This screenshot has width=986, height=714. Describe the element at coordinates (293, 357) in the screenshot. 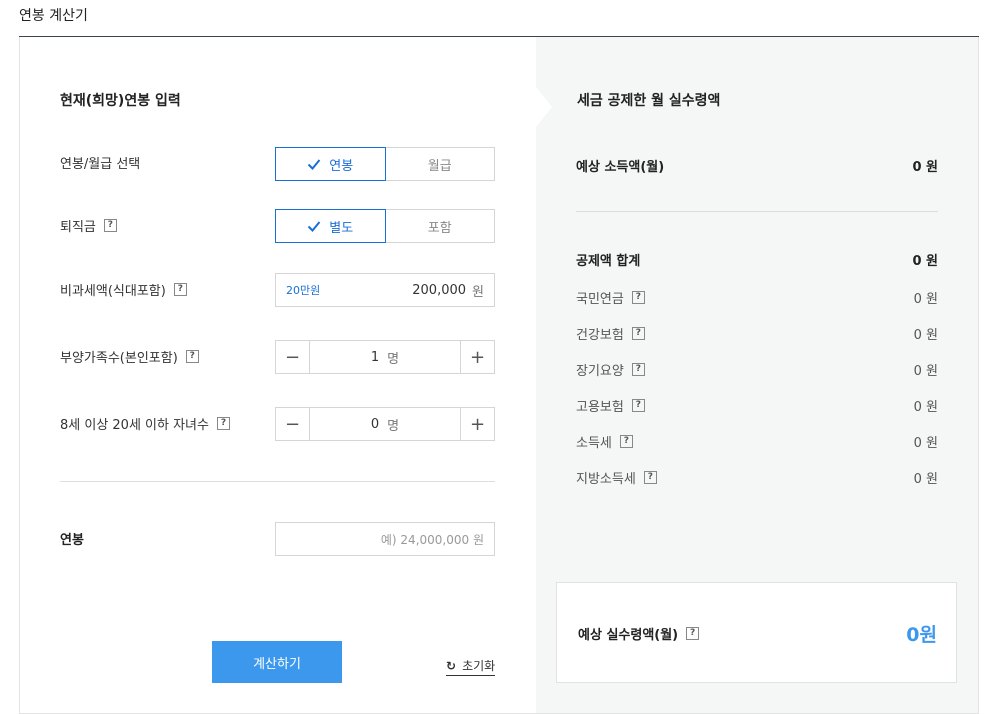

I see `dependents-minus-button: −` at that location.